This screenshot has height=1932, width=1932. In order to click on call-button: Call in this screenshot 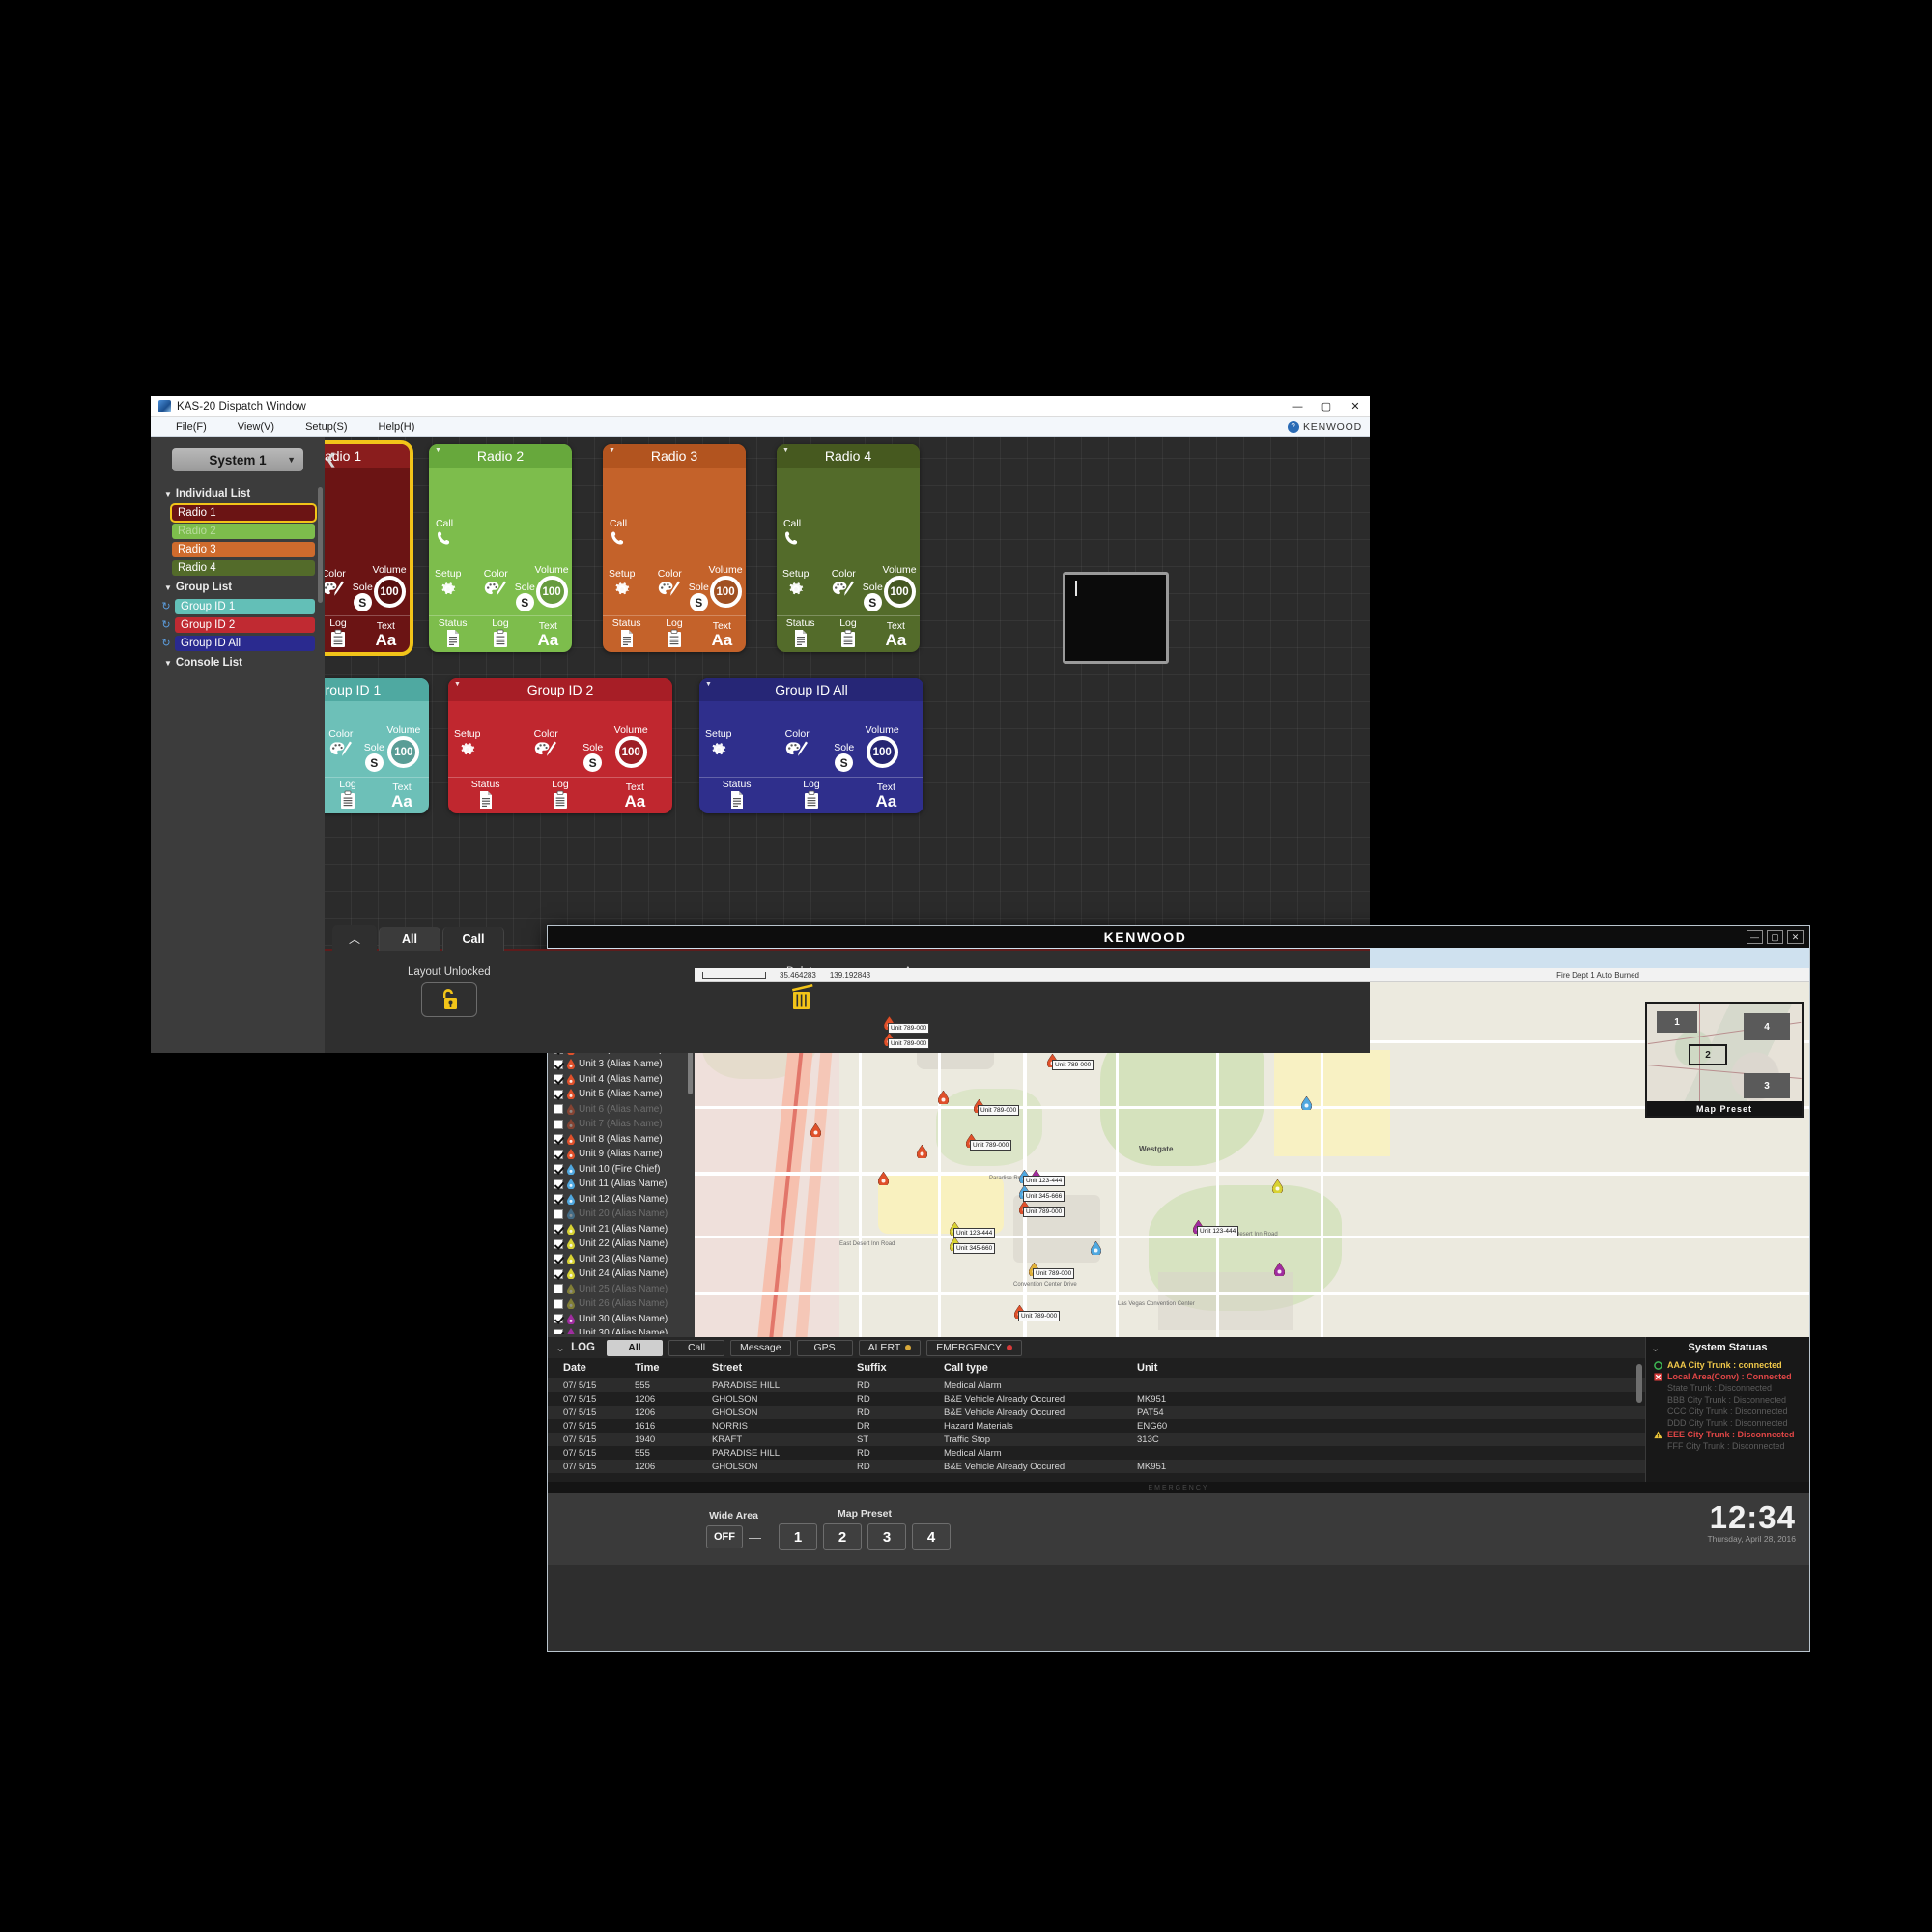, I will do `click(444, 536)`.